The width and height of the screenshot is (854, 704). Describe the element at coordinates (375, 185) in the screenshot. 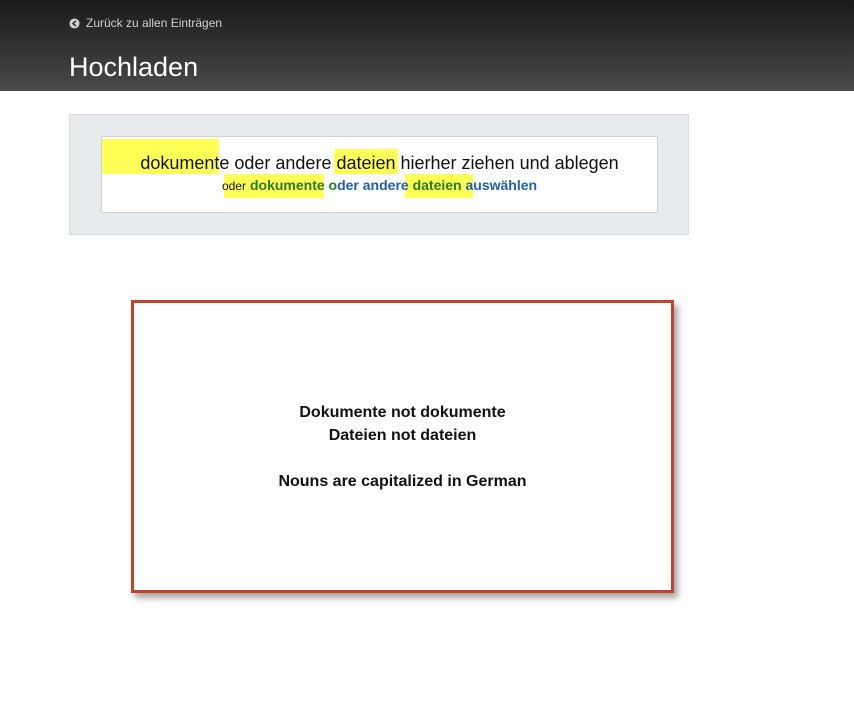

I see `select-link-part2: der andere` at that location.